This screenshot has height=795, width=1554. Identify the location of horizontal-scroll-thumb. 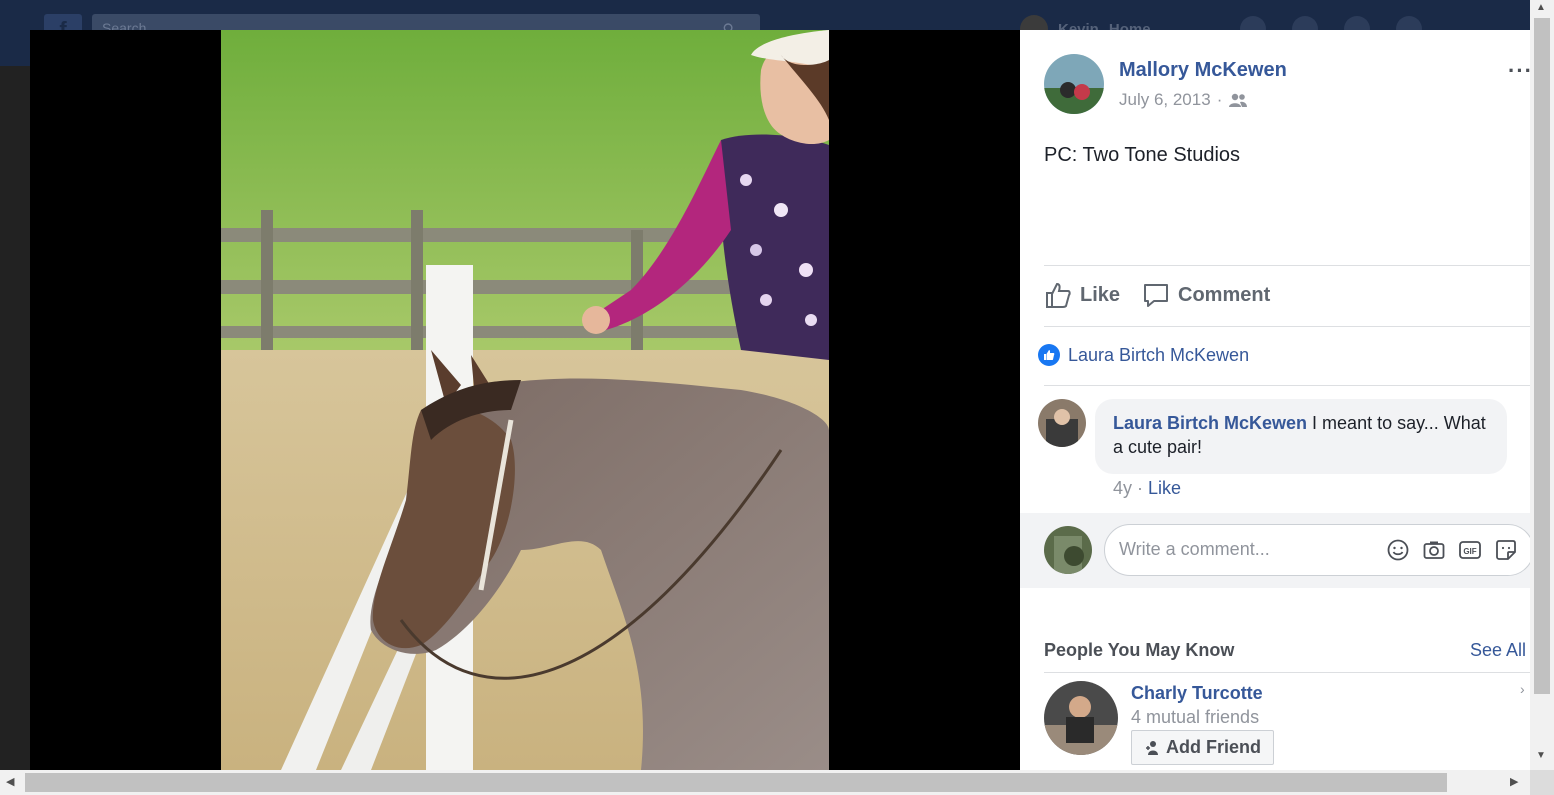
(736, 782).